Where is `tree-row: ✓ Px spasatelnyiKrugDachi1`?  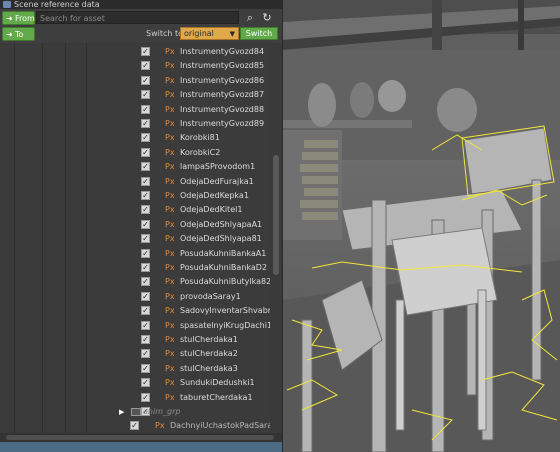
tree-row: ✓ Px spasatelnyiKrugDachi1 is located at coordinates (135, 326).